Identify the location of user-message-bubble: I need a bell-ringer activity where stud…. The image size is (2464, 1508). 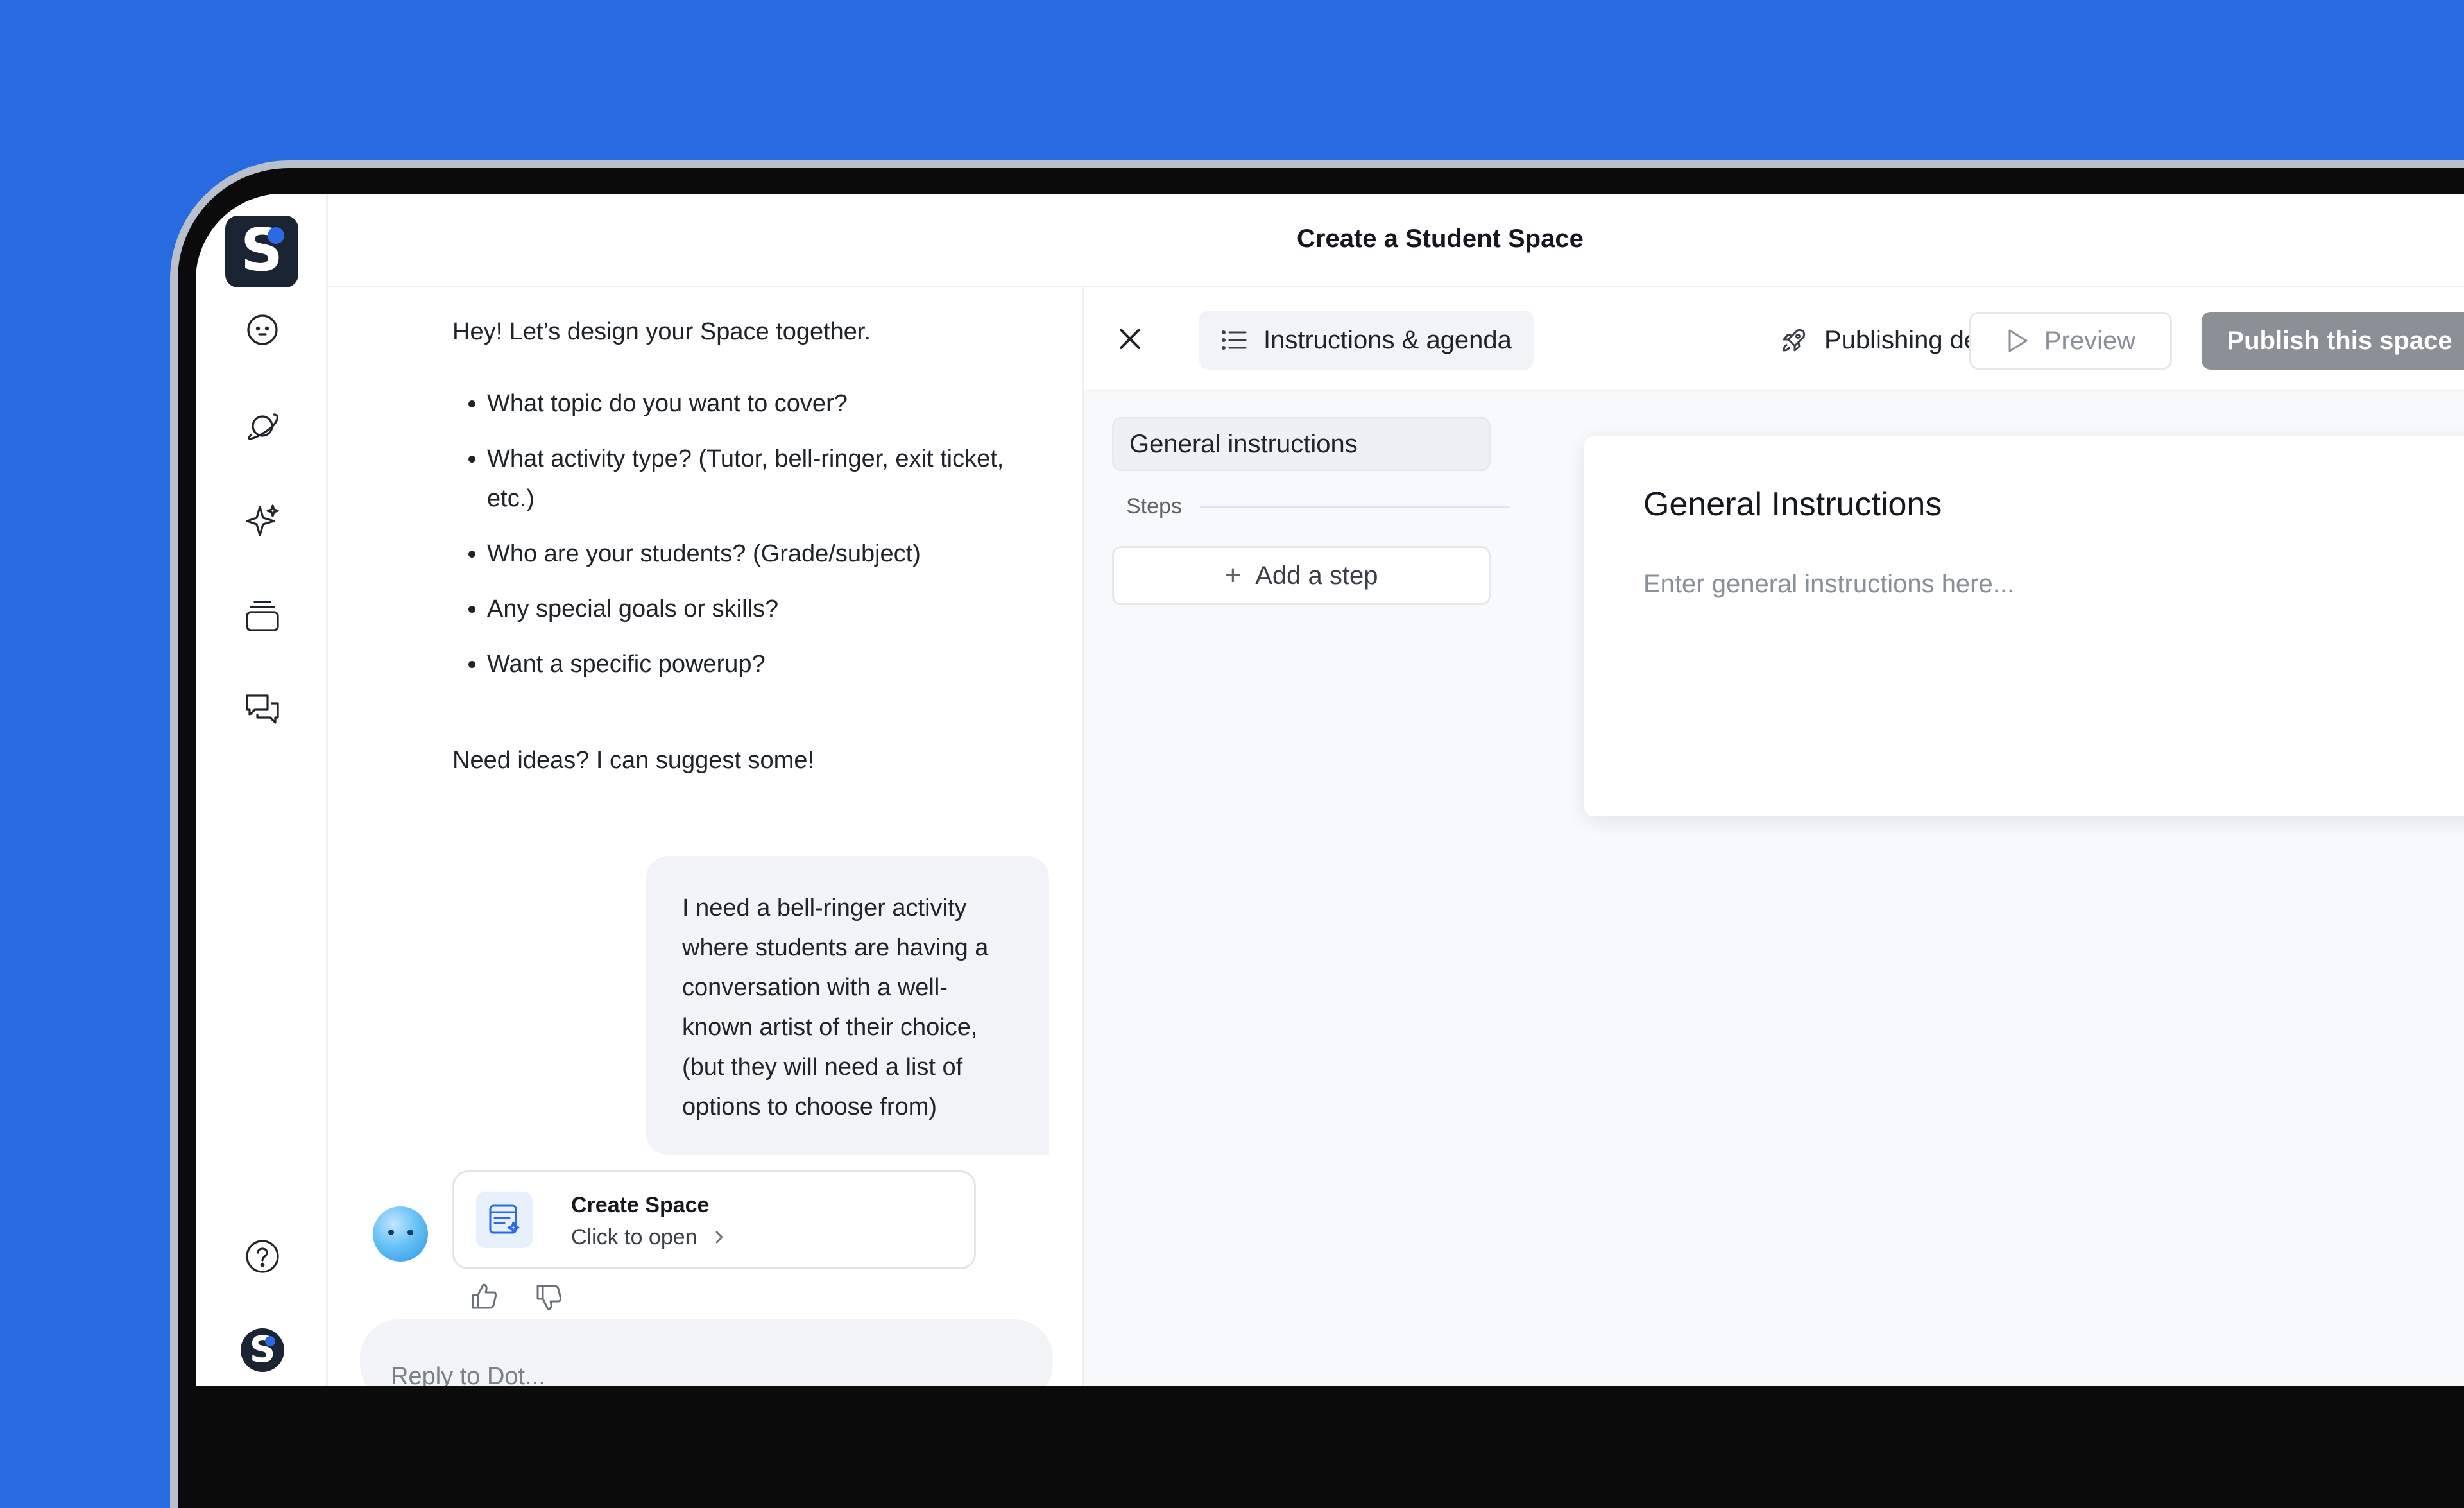
(848, 1005).